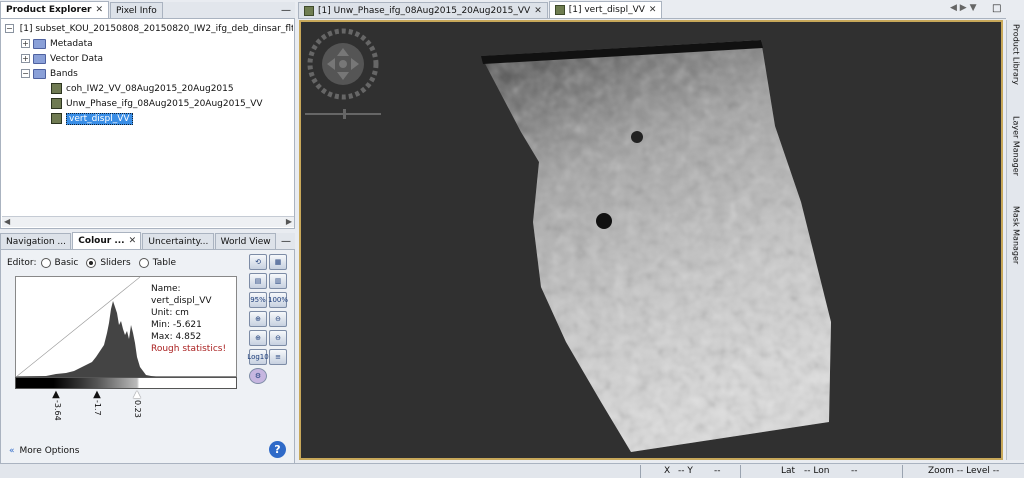 The height and width of the screenshot is (478, 1024). Describe the element at coordinates (126, 383) in the screenshot. I see `colour-gradient-bar` at that location.